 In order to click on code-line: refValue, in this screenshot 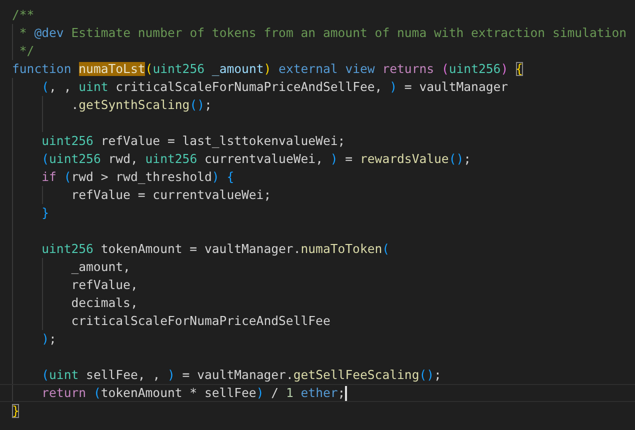, I will do `click(104, 285)`.